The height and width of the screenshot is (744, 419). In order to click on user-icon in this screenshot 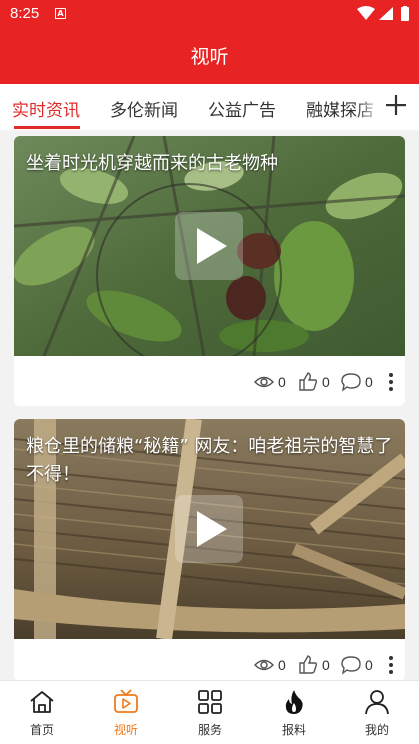, I will do `click(377, 702)`.